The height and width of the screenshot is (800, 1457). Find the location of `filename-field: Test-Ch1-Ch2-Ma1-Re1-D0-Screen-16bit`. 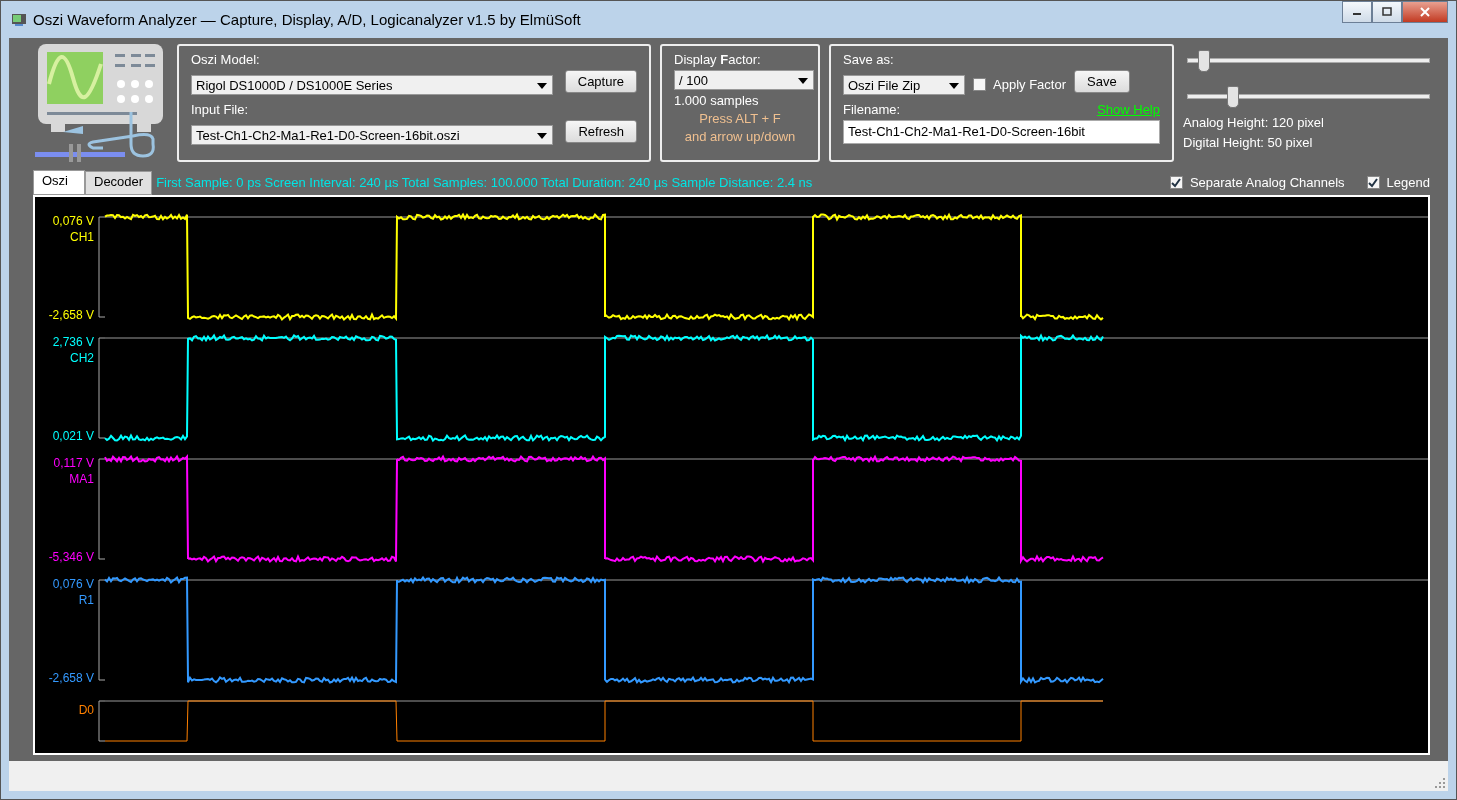

filename-field: Test-Ch1-Ch2-Ma1-Re1-D0-Screen-16bit is located at coordinates (1001, 132).